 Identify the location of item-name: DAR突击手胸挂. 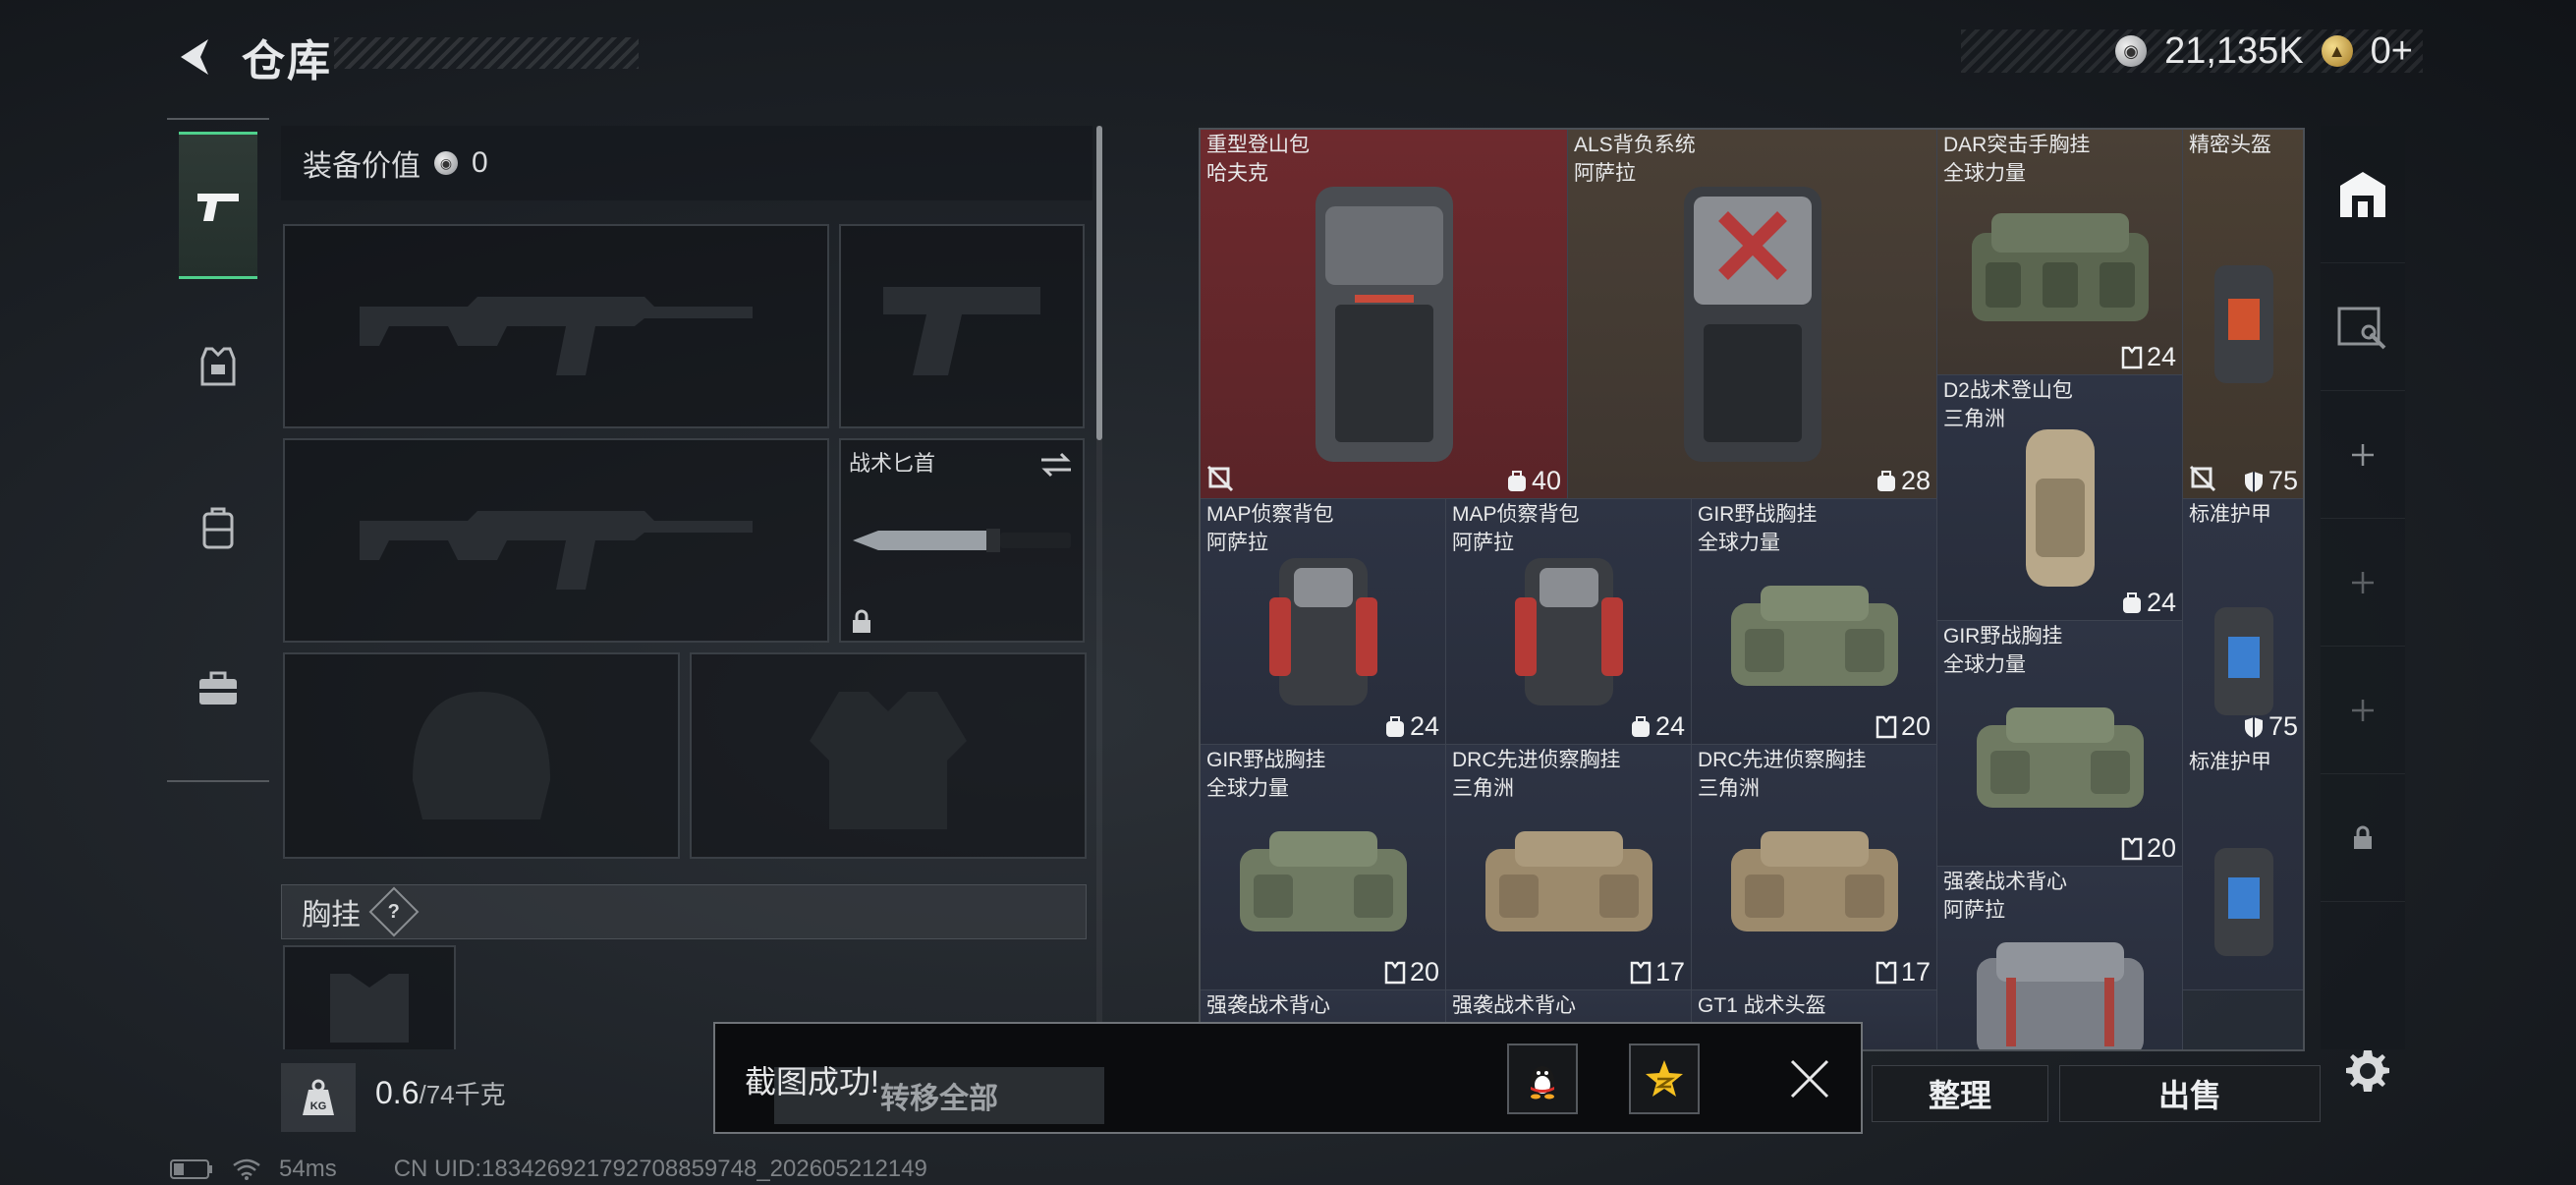
(2017, 145).